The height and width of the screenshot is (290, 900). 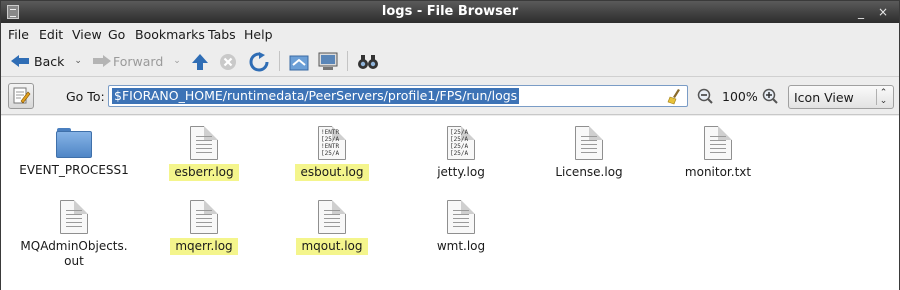 I want to click on file-name: License.log, so click(x=589, y=172).